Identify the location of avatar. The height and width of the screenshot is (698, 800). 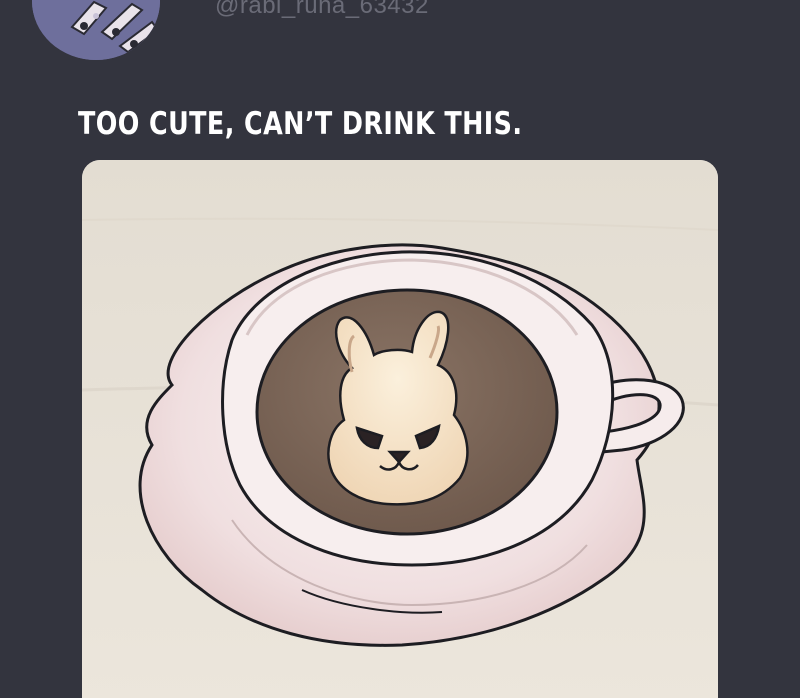
(96, 30).